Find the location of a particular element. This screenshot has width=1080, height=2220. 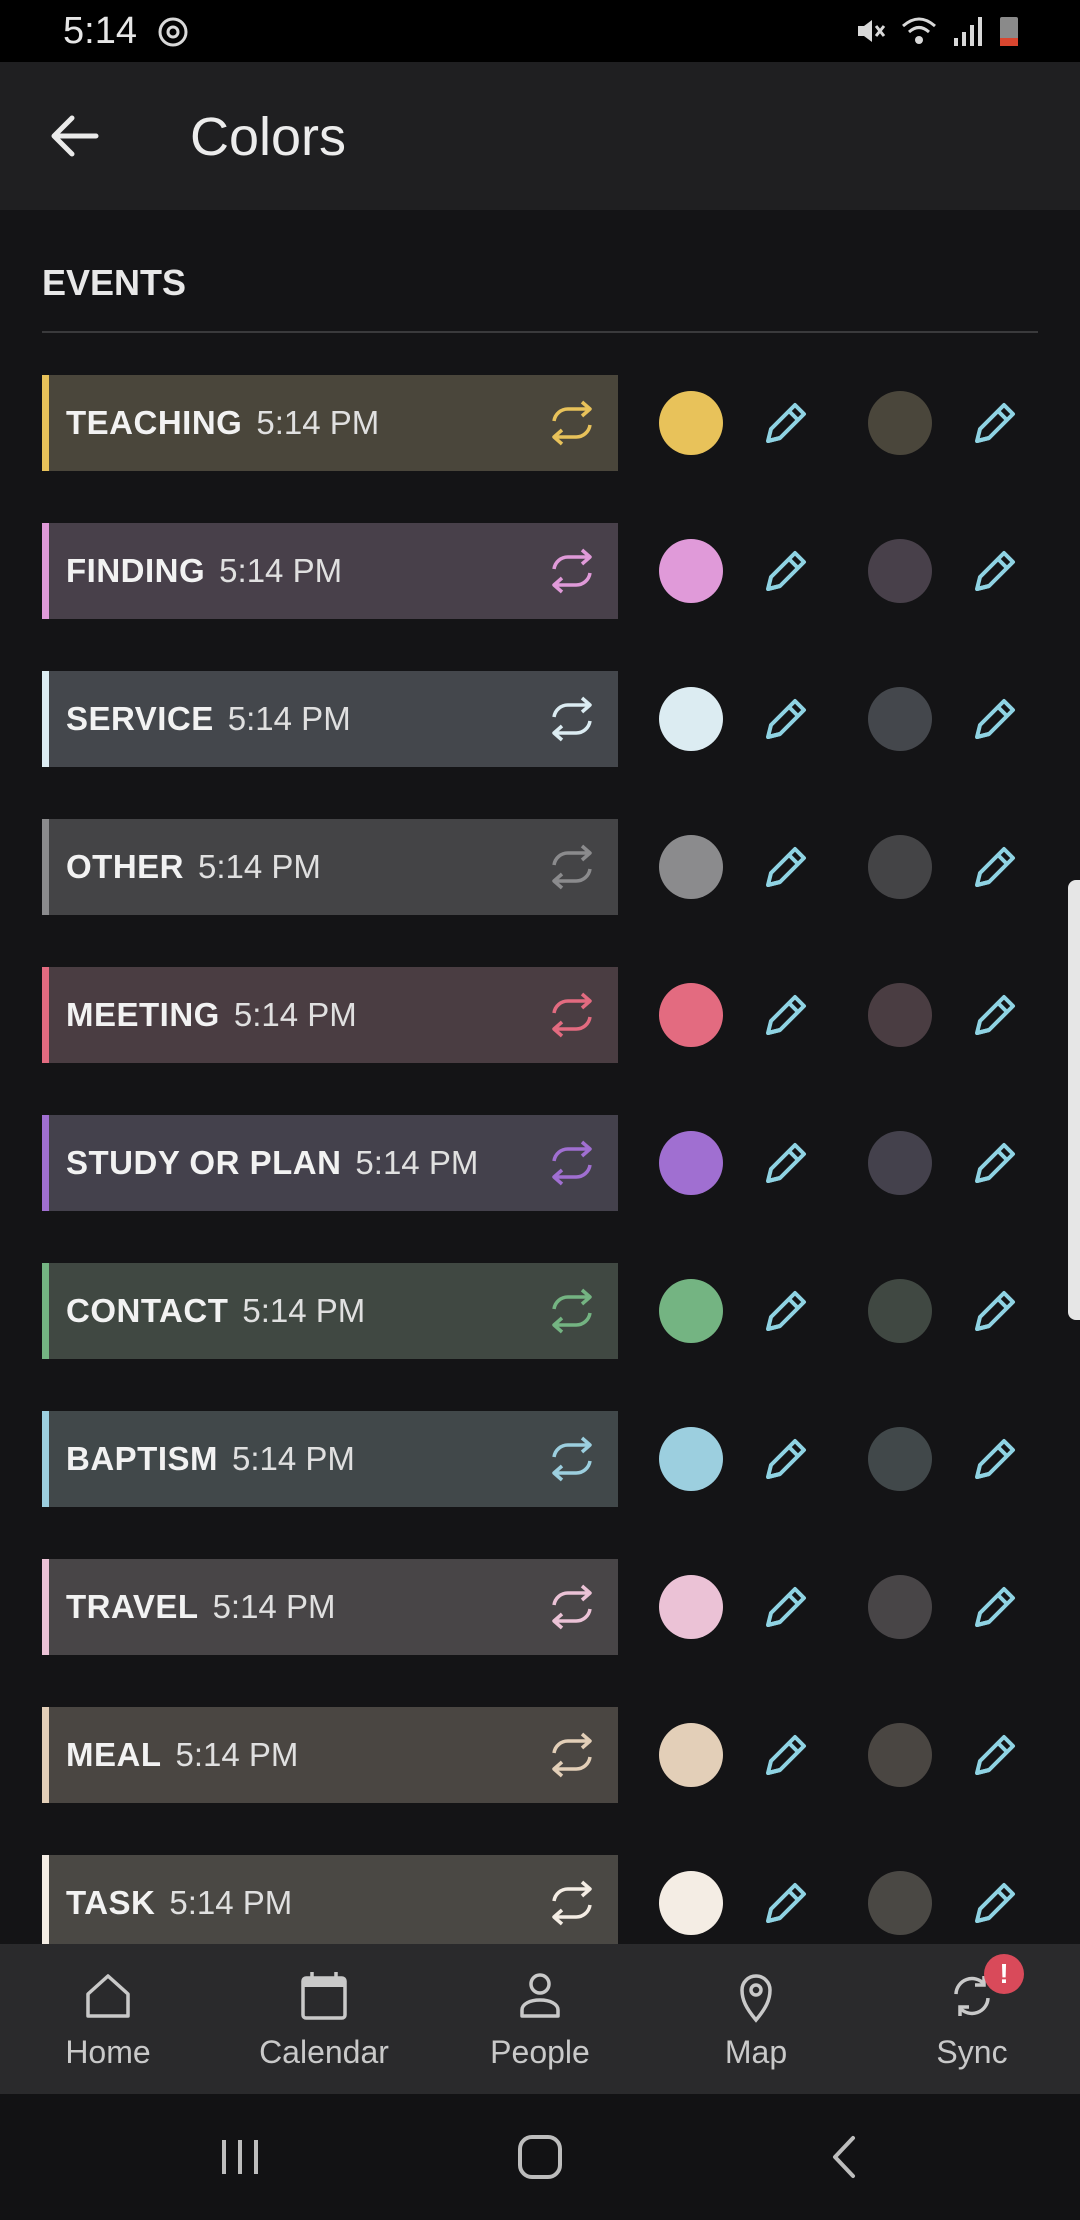

bottom-nav: Home Calendar People Map ! Sync is located at coordinates (540, 2019).